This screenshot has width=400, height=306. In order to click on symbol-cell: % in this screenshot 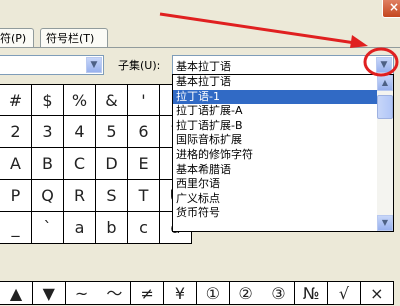, I will do `click(80, 100)`.